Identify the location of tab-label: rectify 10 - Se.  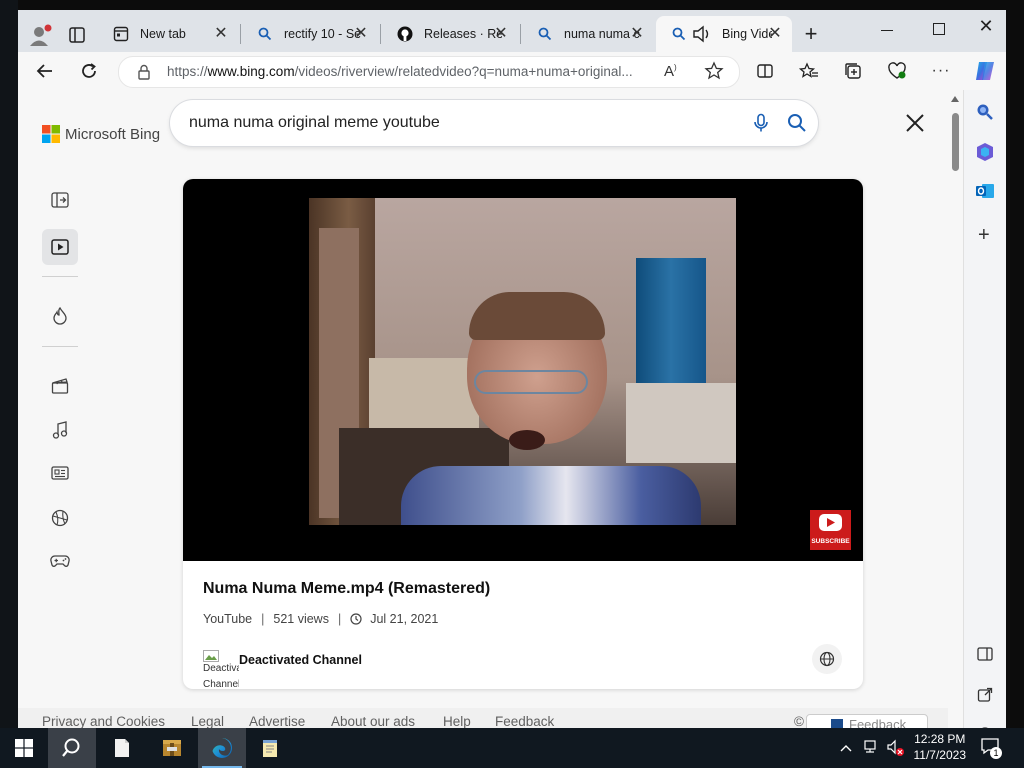
(323, 34).